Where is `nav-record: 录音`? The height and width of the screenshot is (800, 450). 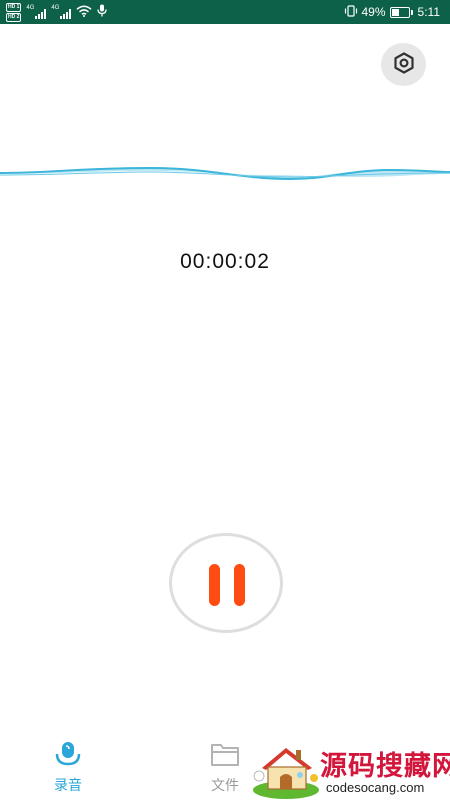
nav-record: 录音 is located at coordinates (68, 768).